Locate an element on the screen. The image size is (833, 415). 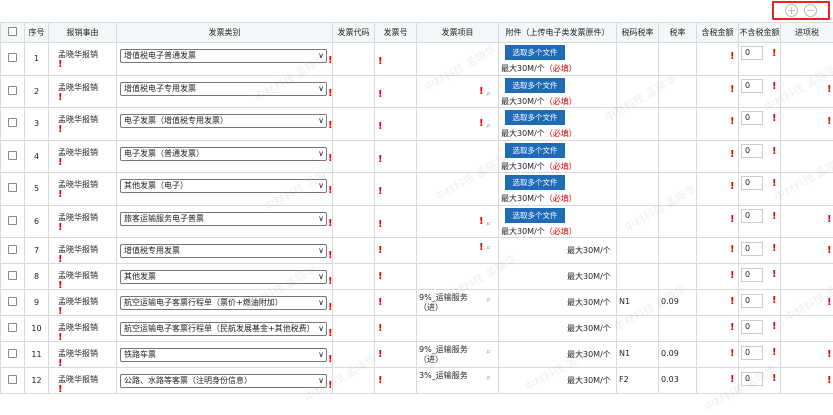
invoice-type-select: 增值税专用发票∨ is located at coordinates (223, 251).